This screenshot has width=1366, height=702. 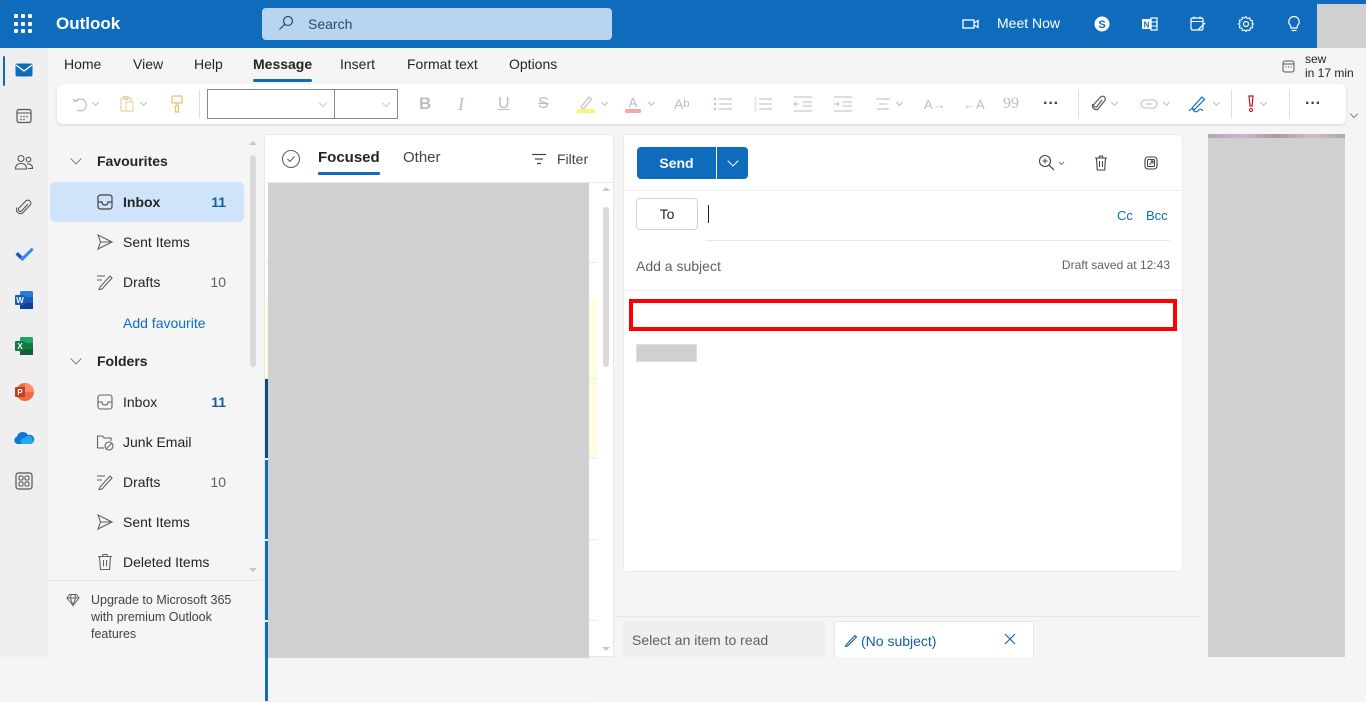 What do you see at coordinates (559, 159) in the screenshot?
I see `filter-button: Filter` at bounding box center [559, 159].